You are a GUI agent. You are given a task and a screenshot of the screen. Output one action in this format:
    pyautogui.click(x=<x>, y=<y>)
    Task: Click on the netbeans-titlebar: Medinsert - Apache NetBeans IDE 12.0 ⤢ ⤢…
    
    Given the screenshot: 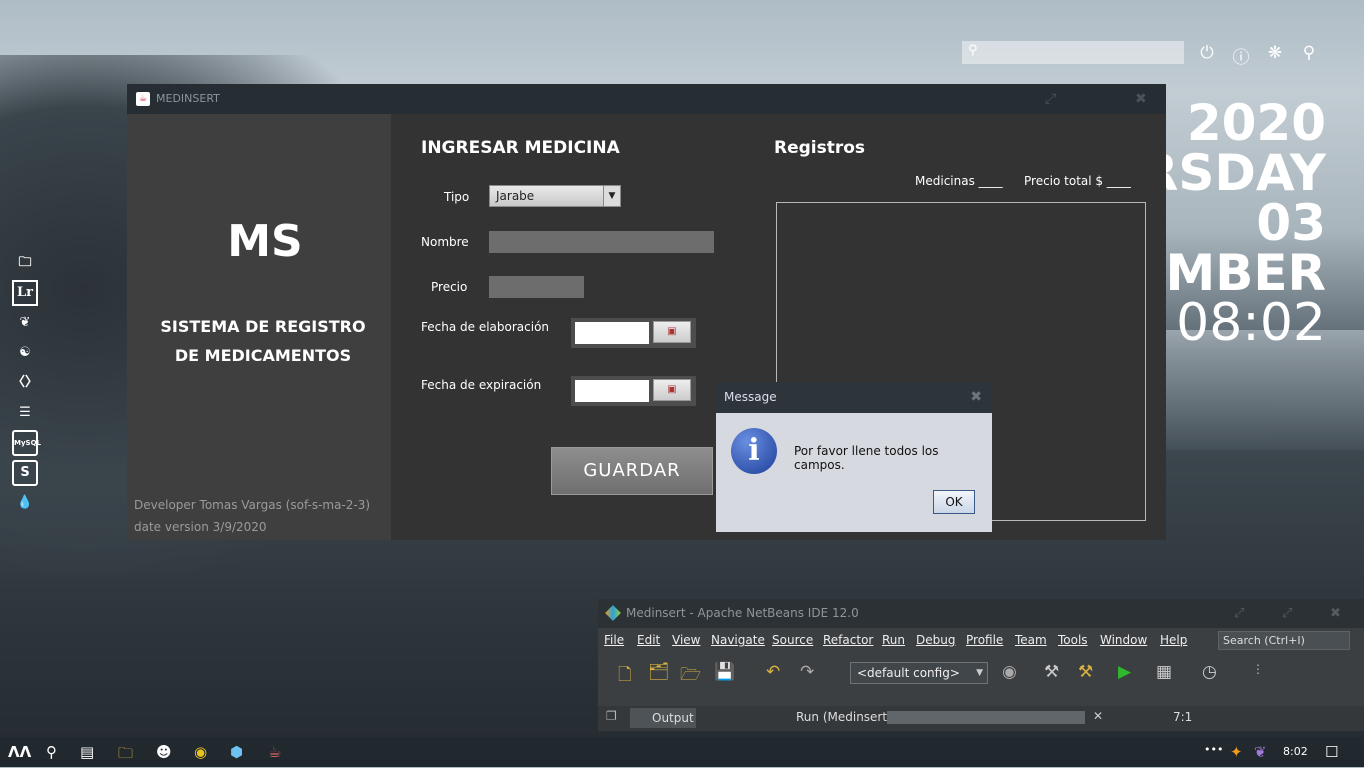 What is the action you would take?
    pyautogui.click(x=981, y=613)
    